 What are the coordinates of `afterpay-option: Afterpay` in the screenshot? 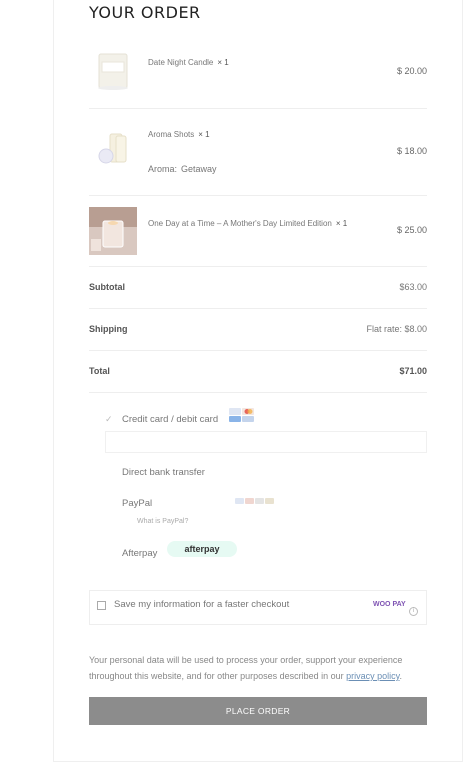 It's located at (139, 553).